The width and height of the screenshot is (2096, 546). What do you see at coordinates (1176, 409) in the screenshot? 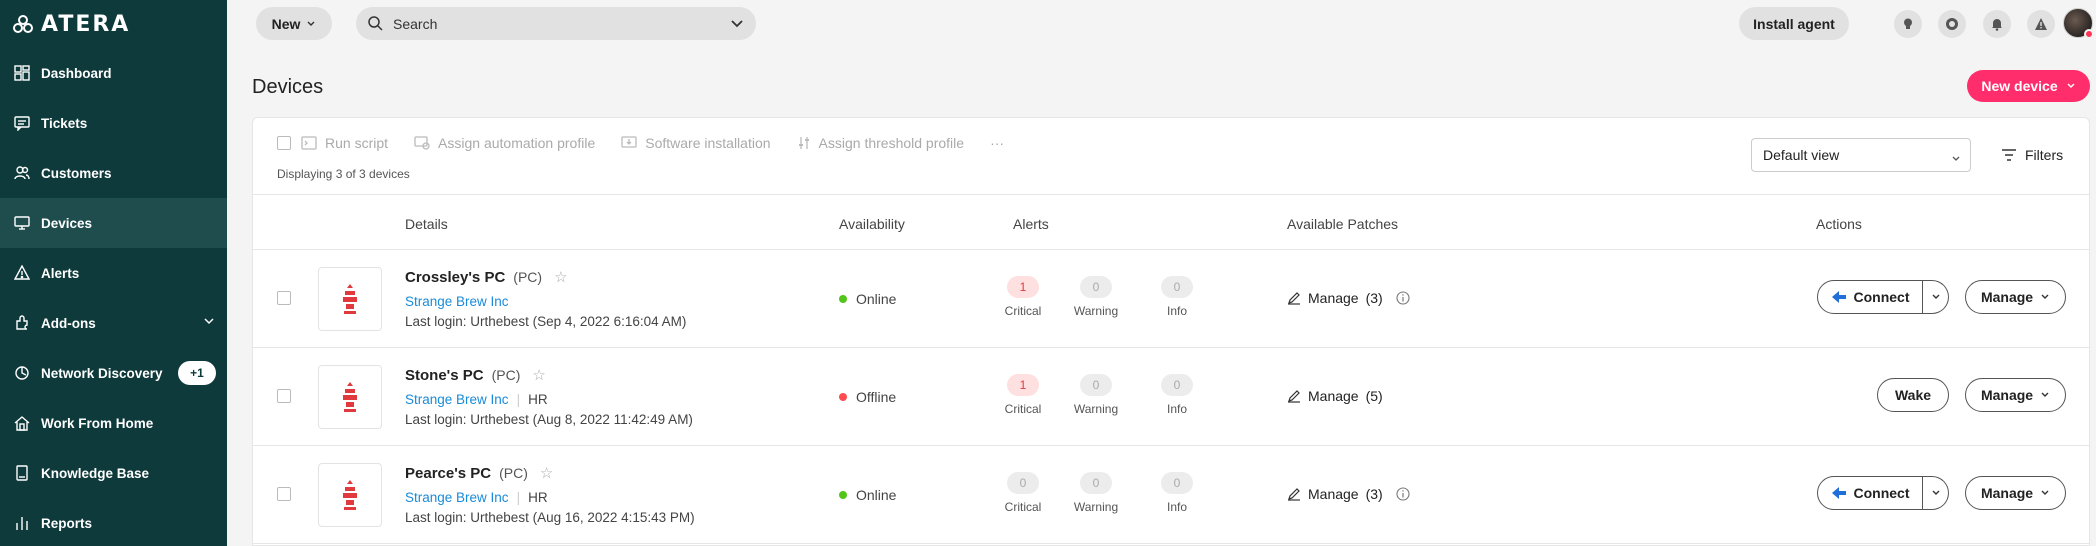
I see `info-label: Info` at bounding box center [1176, 409].